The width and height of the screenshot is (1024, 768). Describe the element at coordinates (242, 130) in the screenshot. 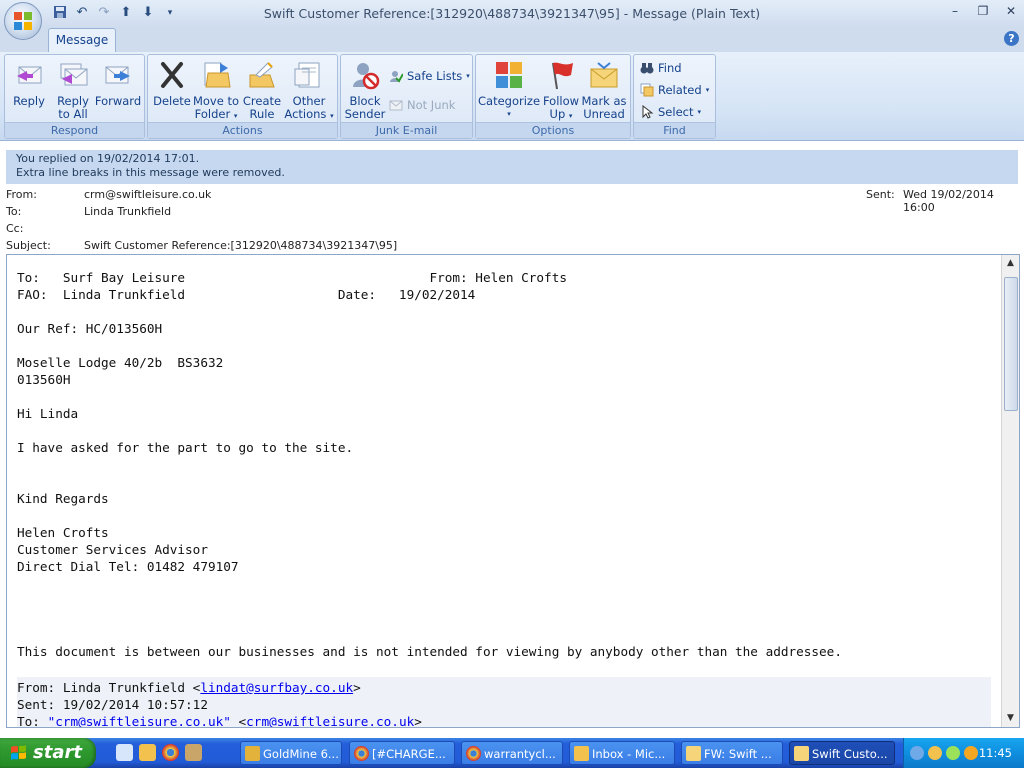

I see `group-label-actions: Actions` at that location.